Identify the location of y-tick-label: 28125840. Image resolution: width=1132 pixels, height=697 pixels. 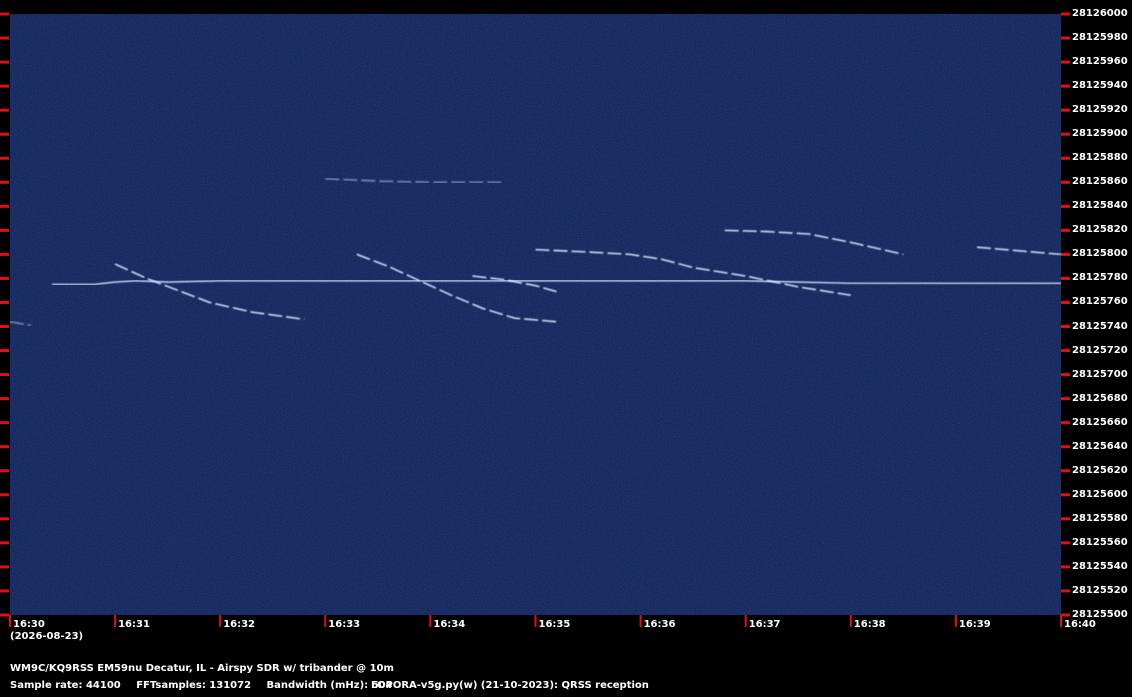
(1100, 206).